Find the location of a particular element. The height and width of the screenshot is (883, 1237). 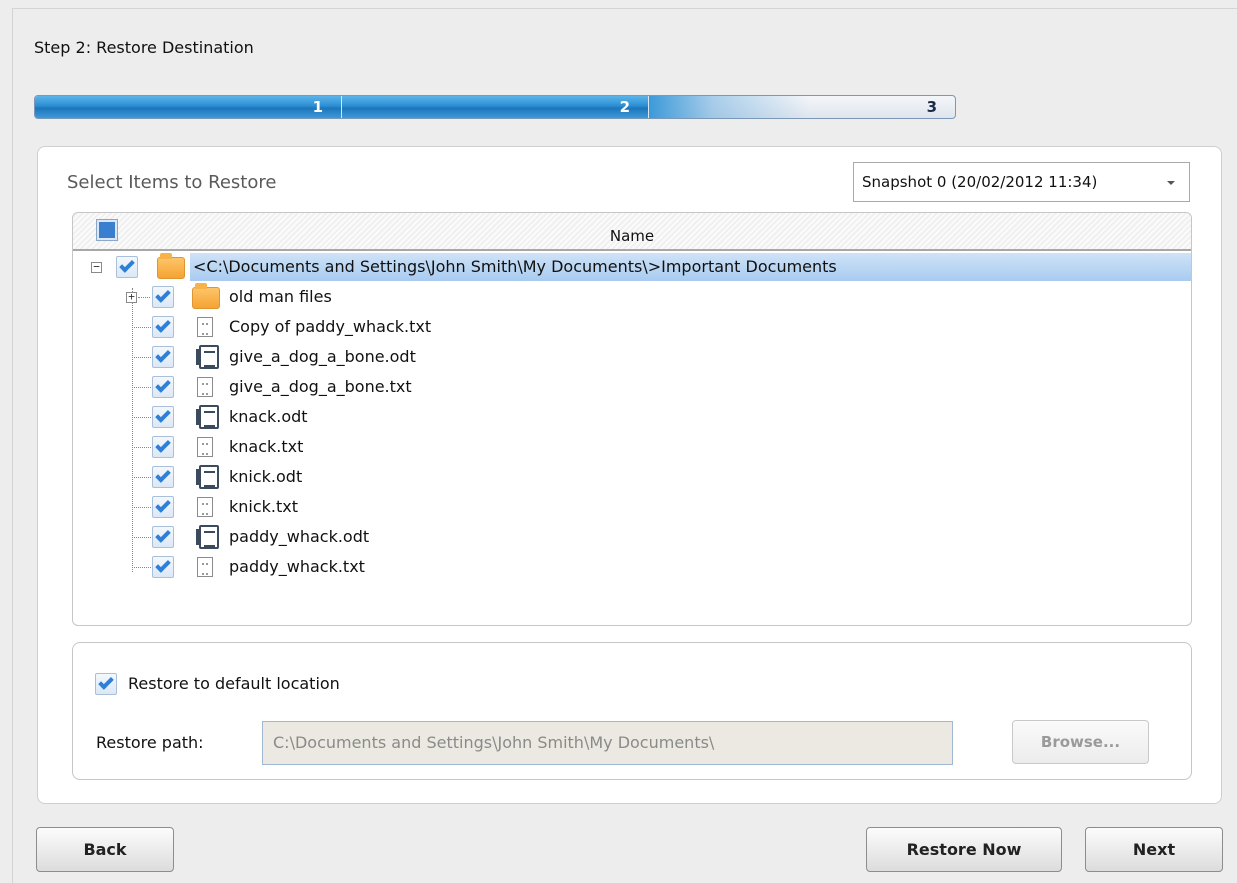

step-title: Step 2: Restore Destination is located at coordinates (144, 47).